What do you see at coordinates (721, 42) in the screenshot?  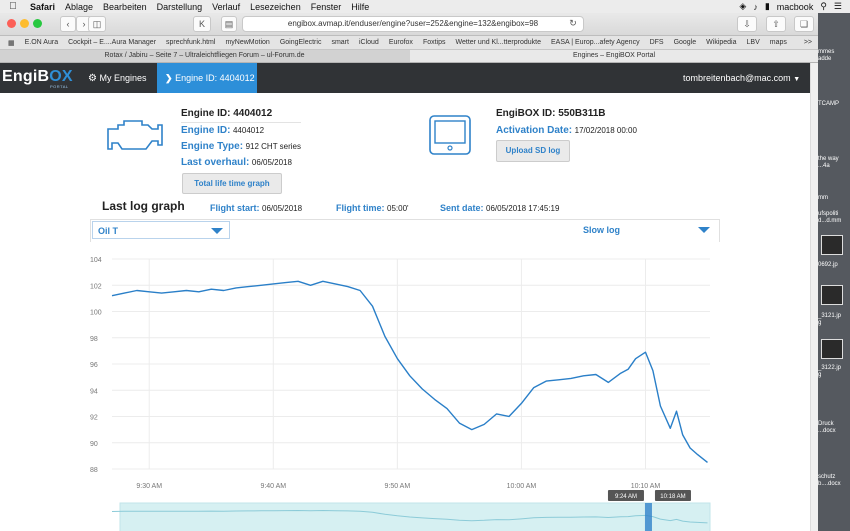 I see `favorite-item: Wikipedia` at bounding box center [721, 42].